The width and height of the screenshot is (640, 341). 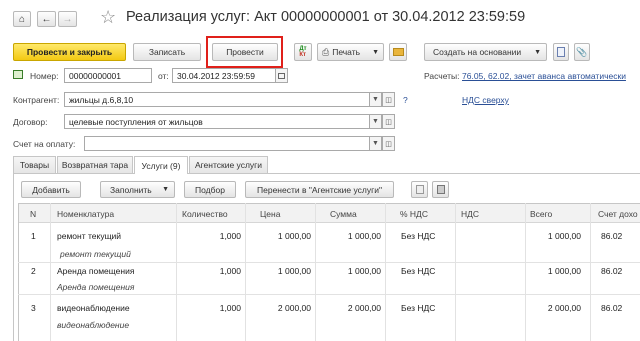 What do you see at coordinates (346, 52) in the screenshot?
I see `print-label: Печать` at bounding box center [346, 52].